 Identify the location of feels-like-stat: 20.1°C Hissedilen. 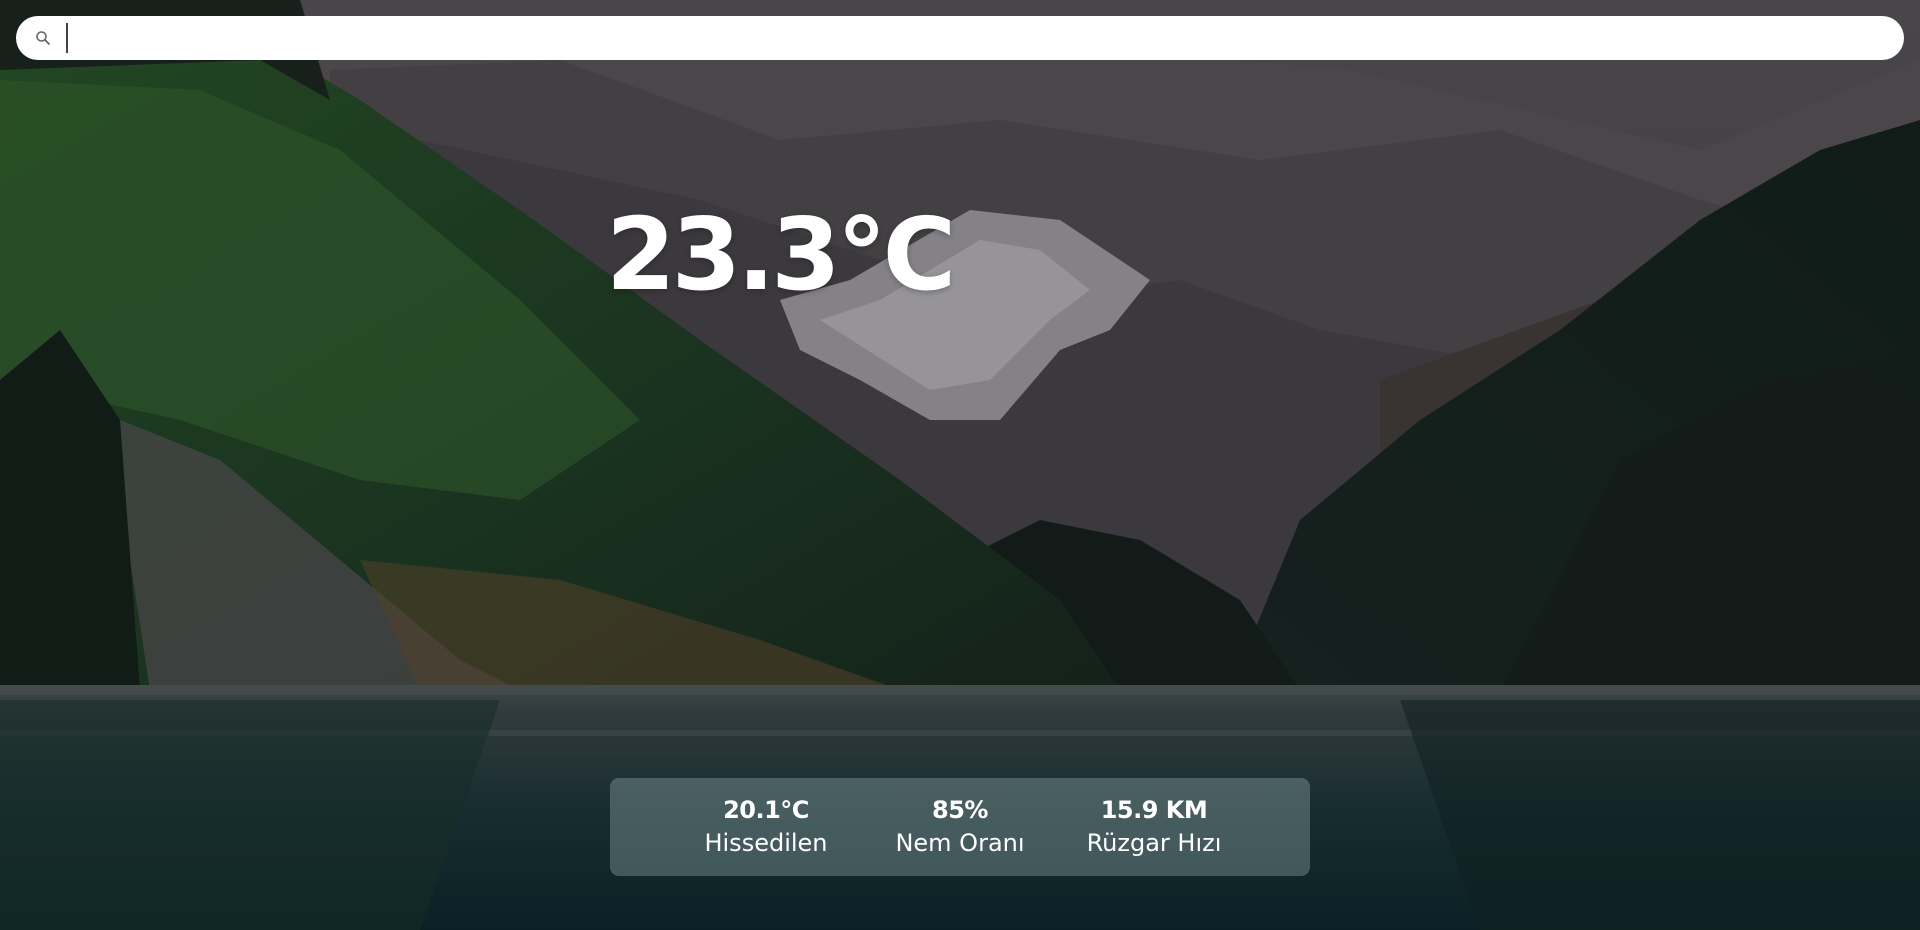
(766, 827).